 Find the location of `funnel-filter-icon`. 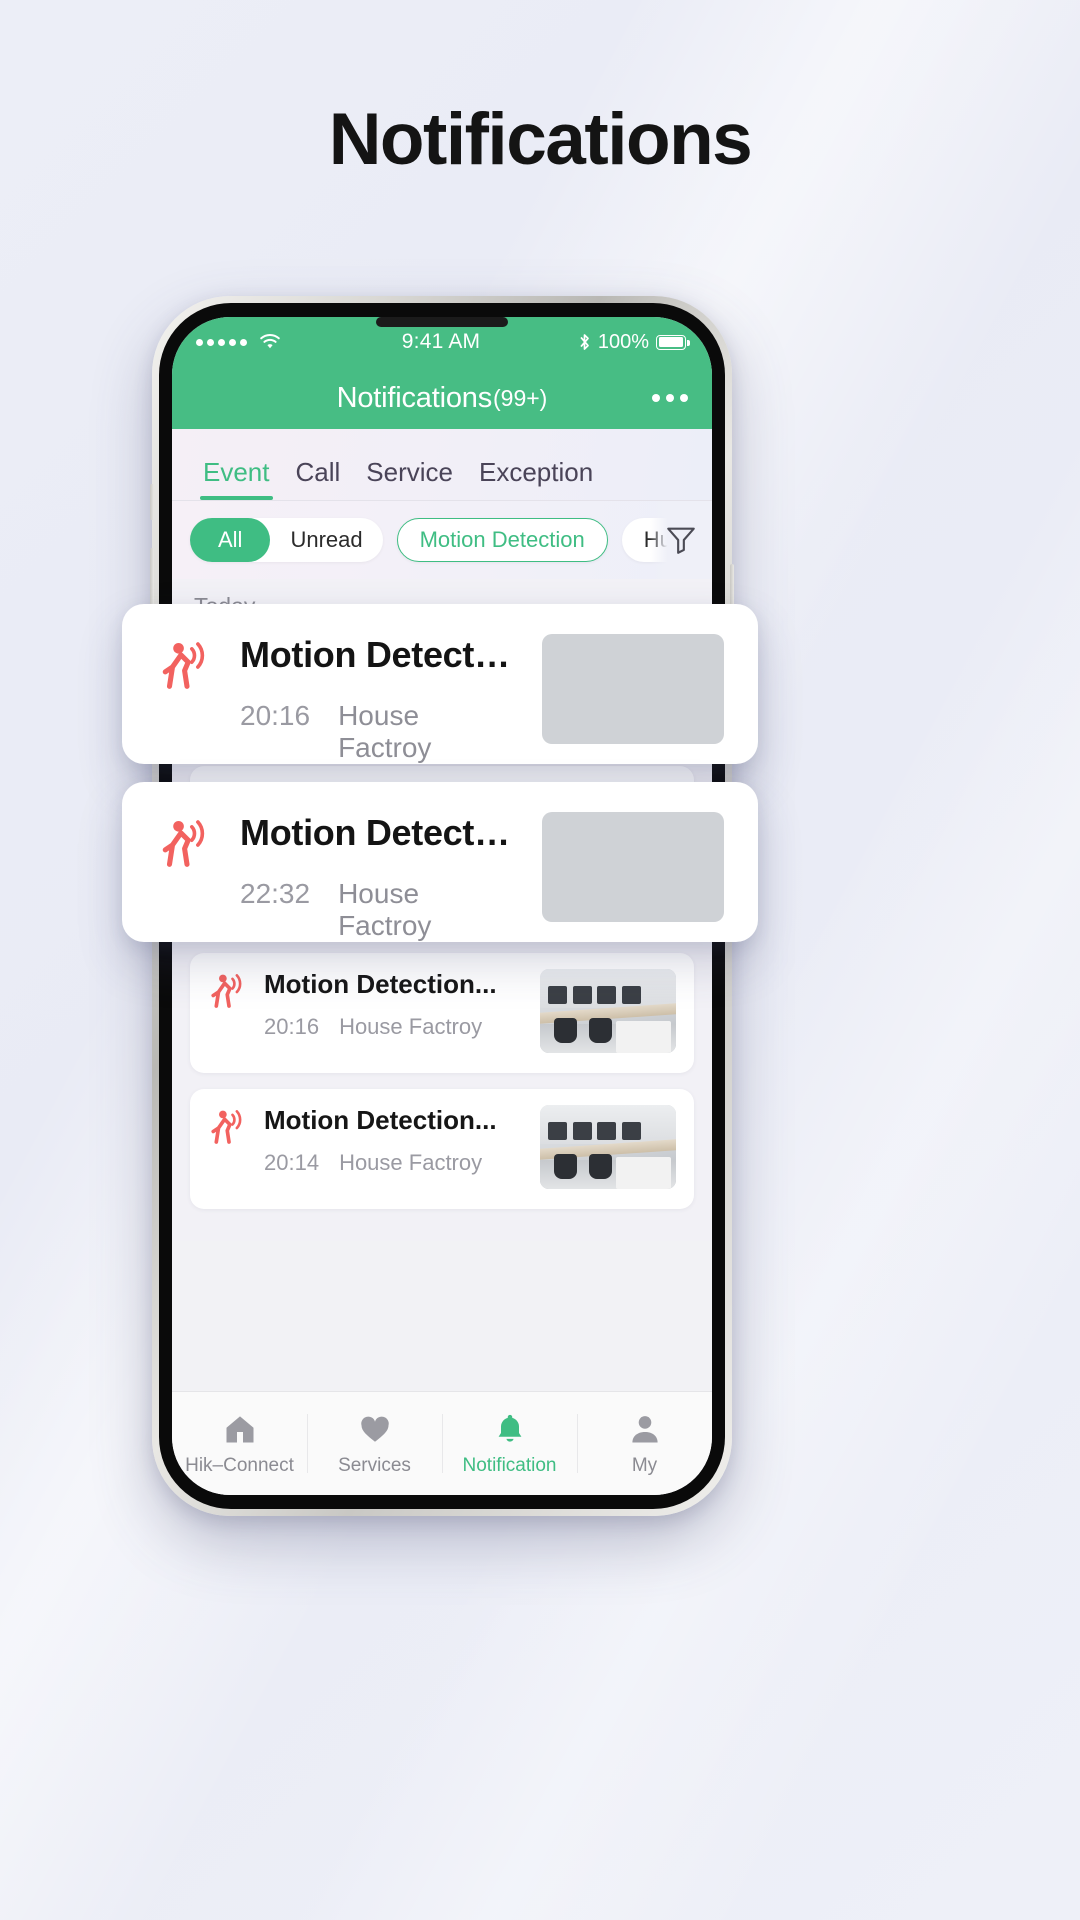

funnel-filter-icon is located at coordinates (681, 540).